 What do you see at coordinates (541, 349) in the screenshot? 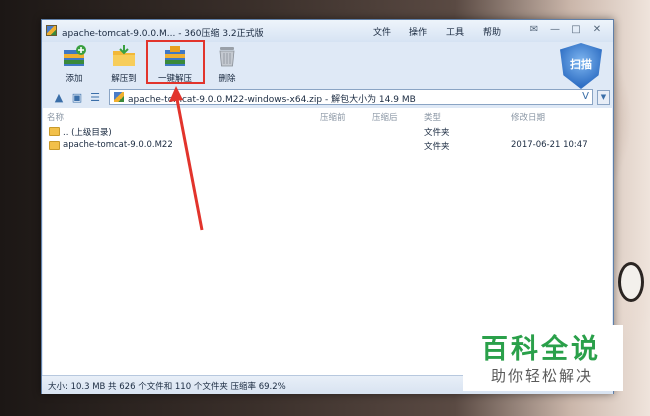
I see `brand-title: 百科全说` at bounding box center [541, 349].